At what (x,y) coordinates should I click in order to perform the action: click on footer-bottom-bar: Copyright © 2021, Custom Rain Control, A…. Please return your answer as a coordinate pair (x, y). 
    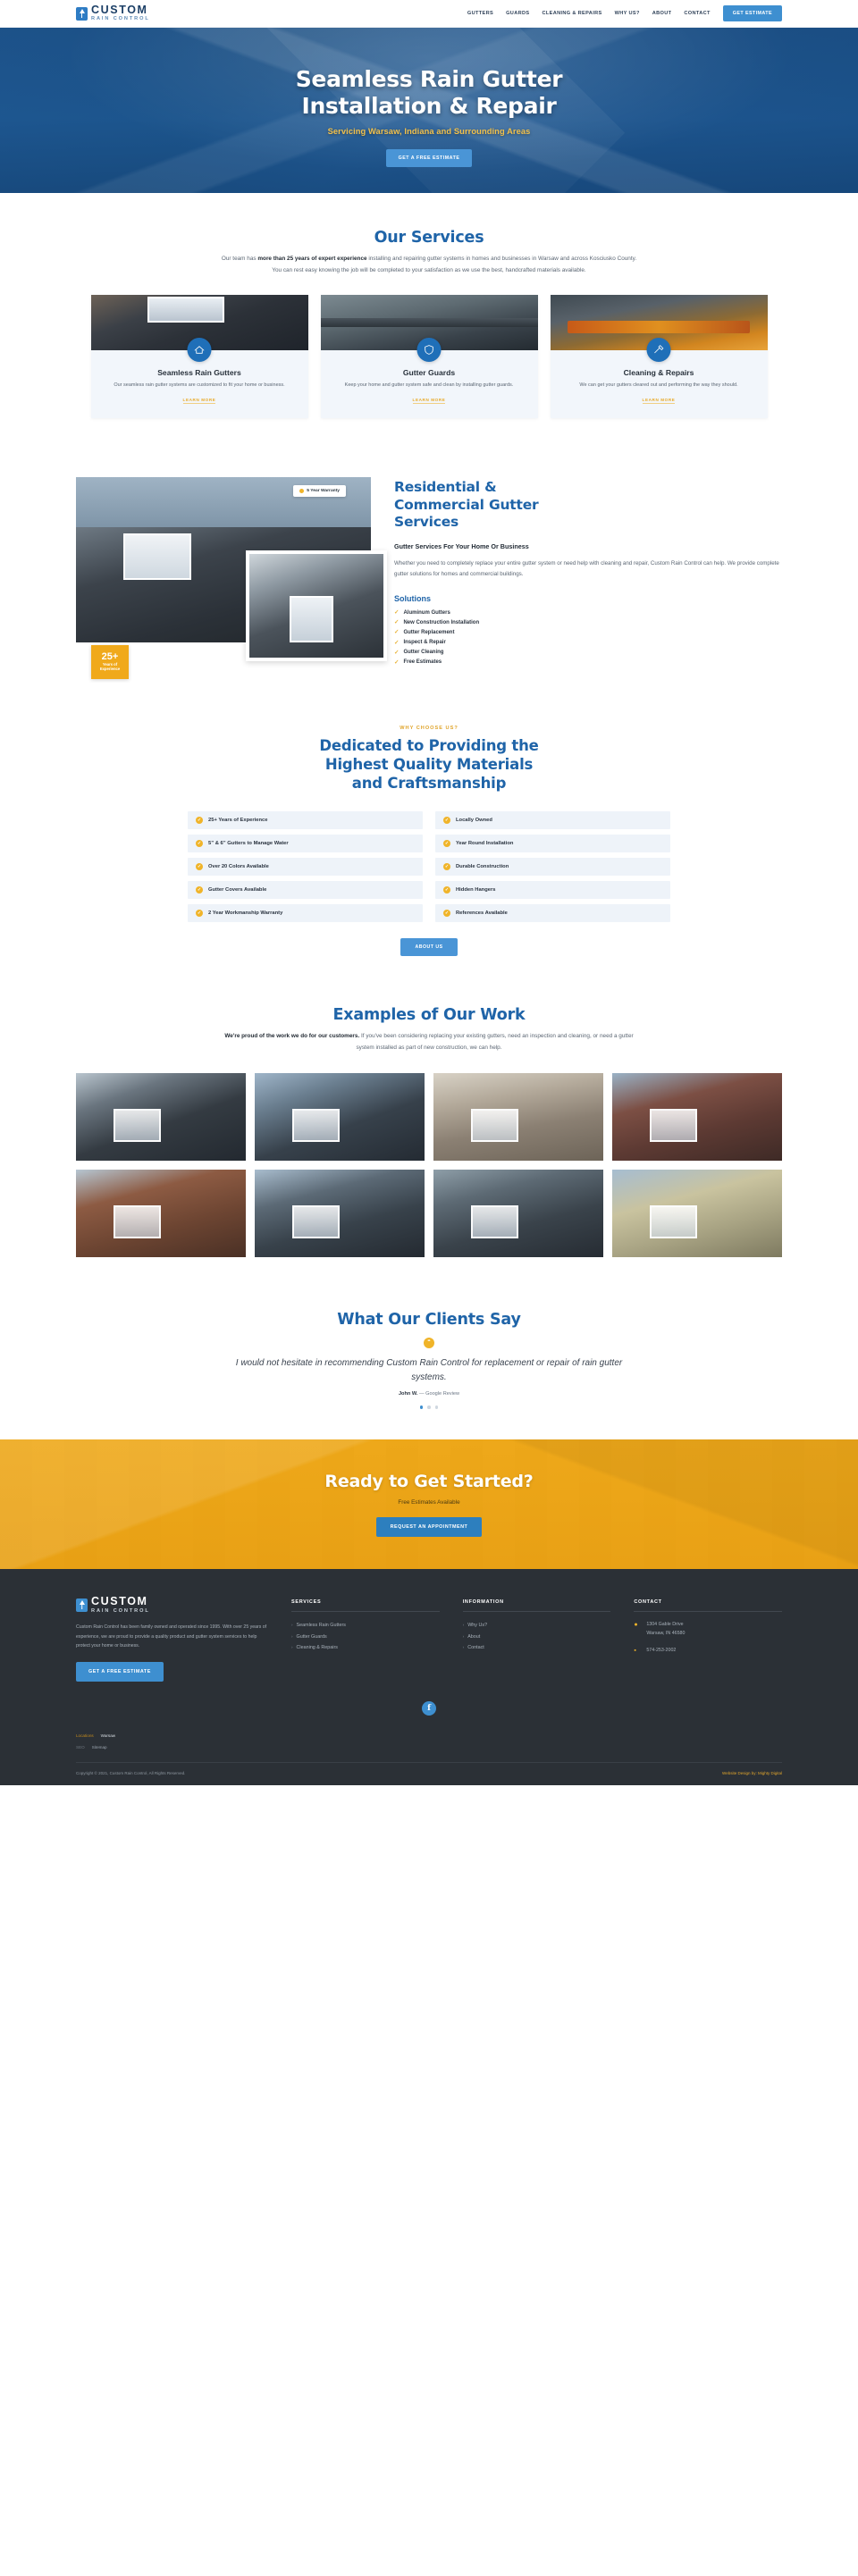
    Looking at the image, I should click on (429, 1773).